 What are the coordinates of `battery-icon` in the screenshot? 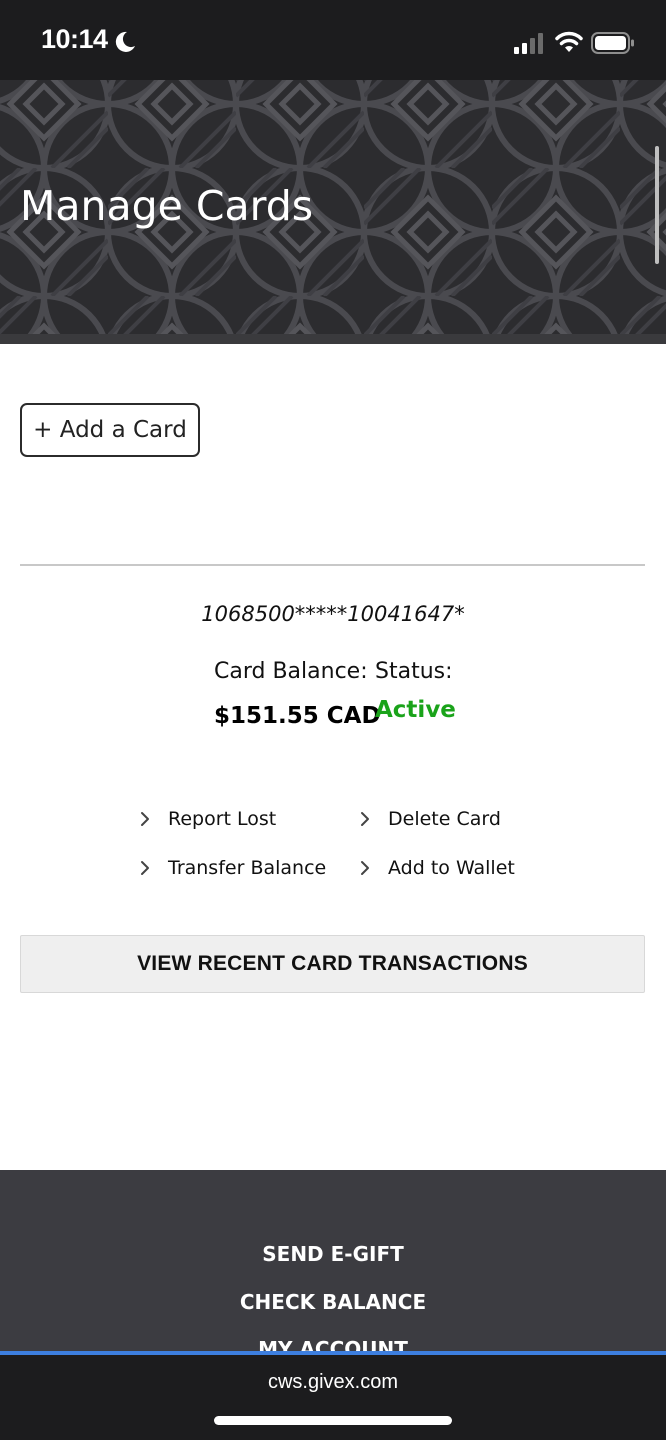 It's located at (612, 43).